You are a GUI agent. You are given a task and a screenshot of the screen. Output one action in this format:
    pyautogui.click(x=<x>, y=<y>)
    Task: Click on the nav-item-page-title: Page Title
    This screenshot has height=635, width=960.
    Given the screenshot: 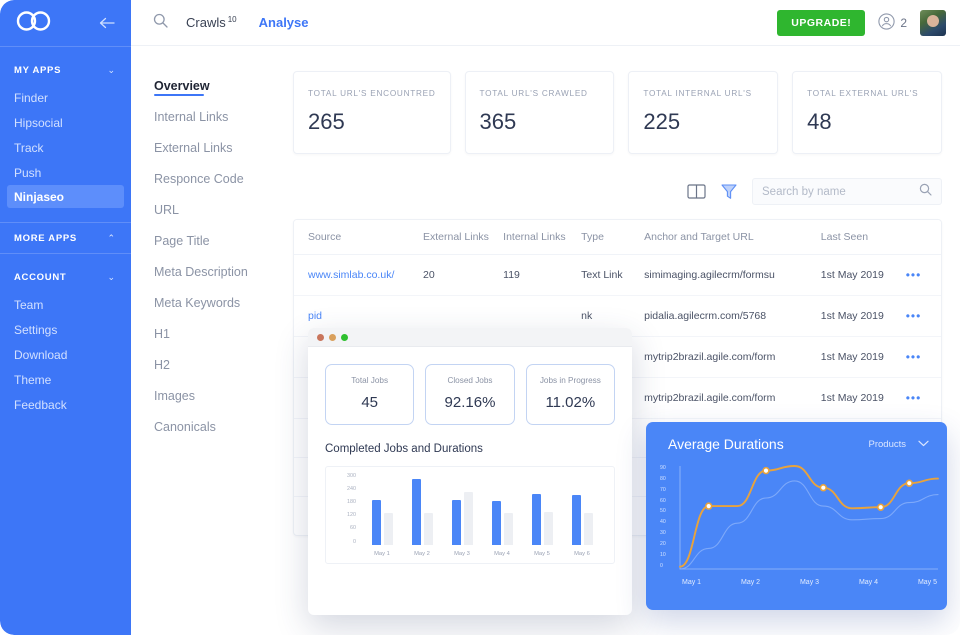 What is the action you would take?
    pyautogui.click(x=206, y=240)
    